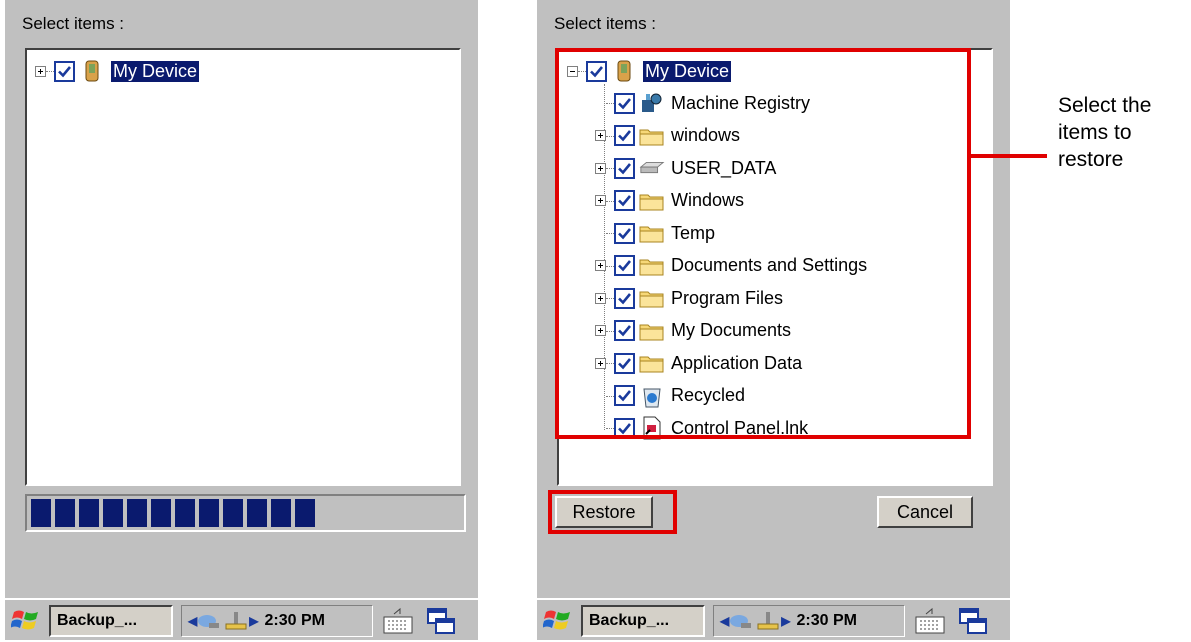 The image size is (1191, 642). I want to click on tree-root-row: My Device, so click(118, 71).